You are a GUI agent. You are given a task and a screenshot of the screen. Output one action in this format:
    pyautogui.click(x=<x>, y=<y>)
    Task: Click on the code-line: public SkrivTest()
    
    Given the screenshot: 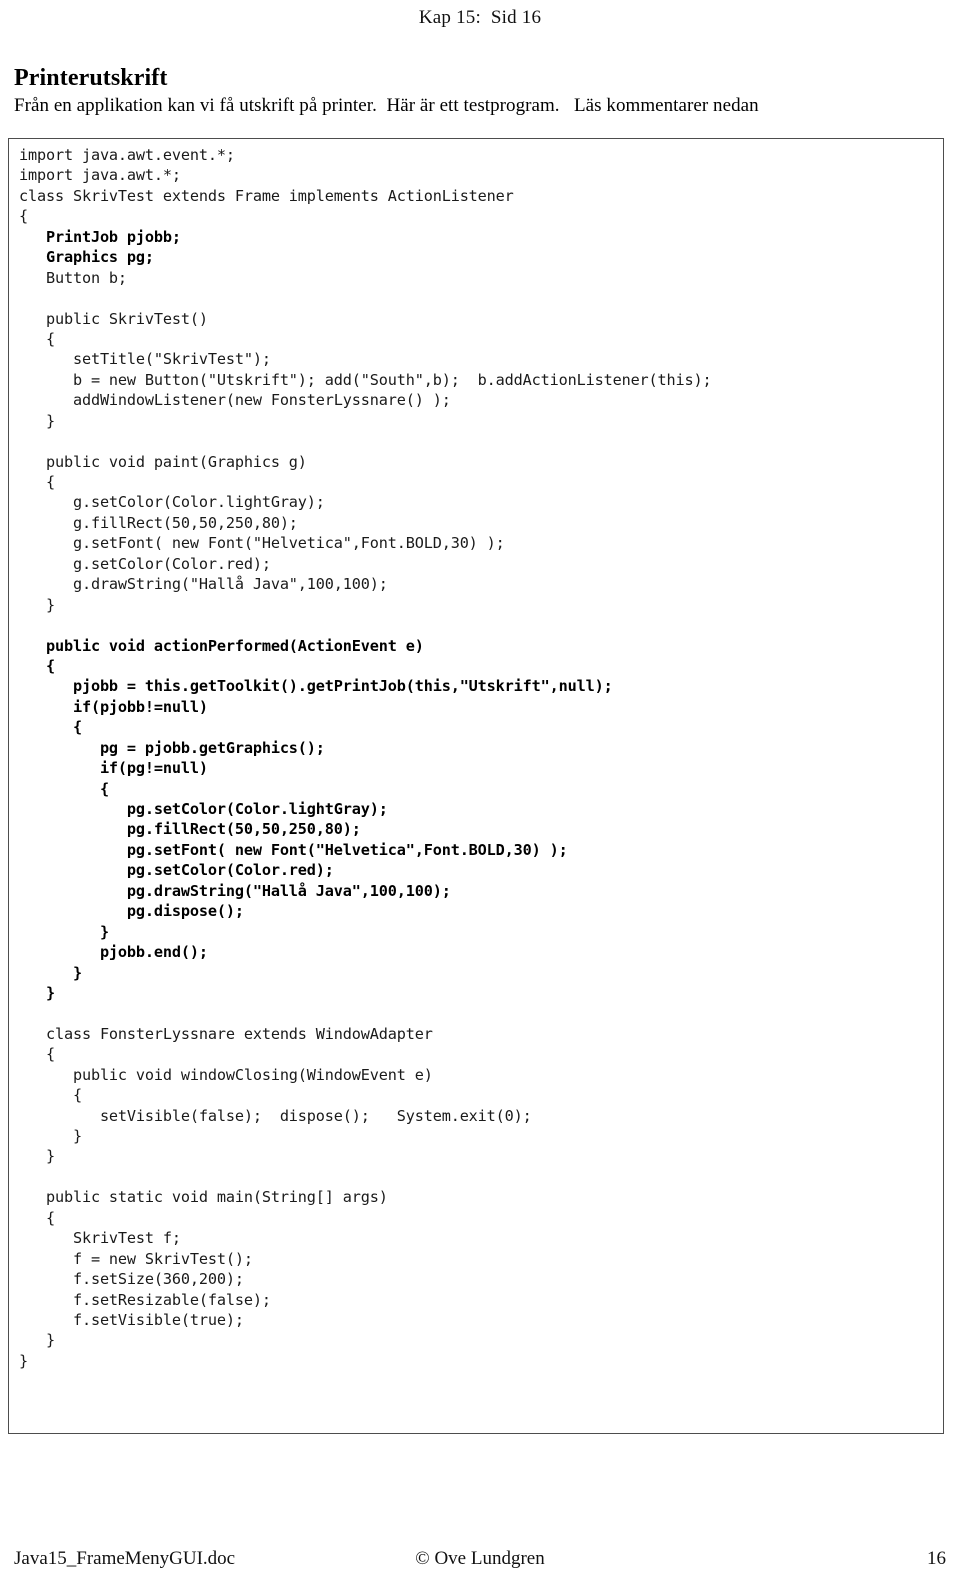 What is the action you would take?
    pyautogui.click(x=113, y=318)
    